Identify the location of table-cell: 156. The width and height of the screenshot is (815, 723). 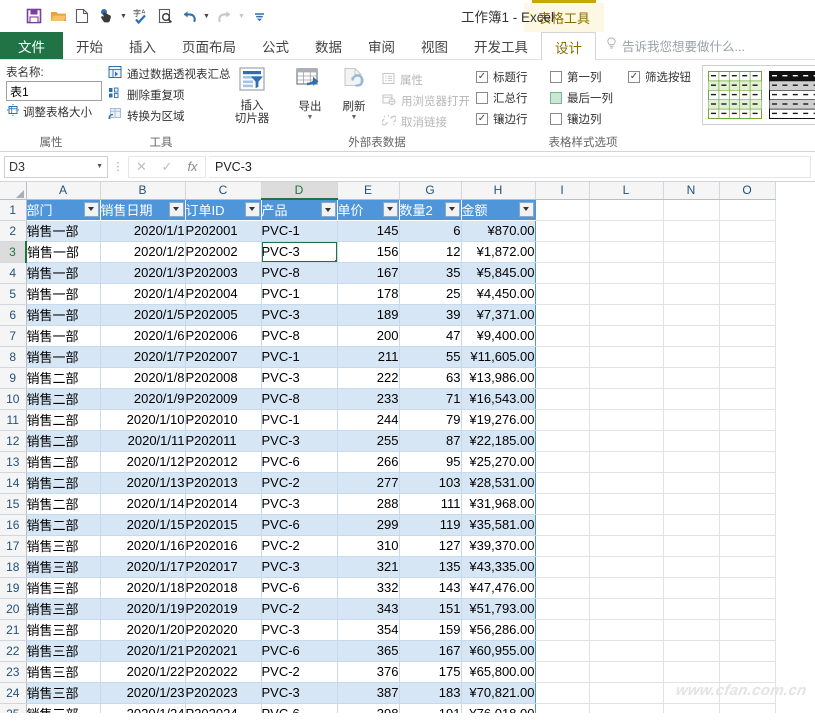
(368, 252).